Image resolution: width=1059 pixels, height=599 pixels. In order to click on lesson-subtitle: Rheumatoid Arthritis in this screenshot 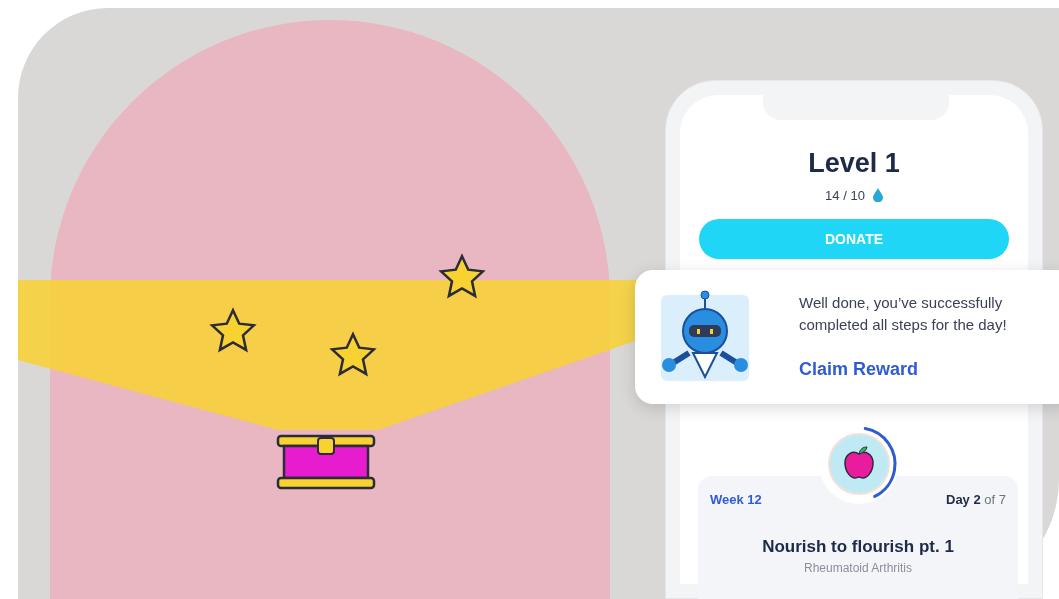, I will do `click(857, 568)`.